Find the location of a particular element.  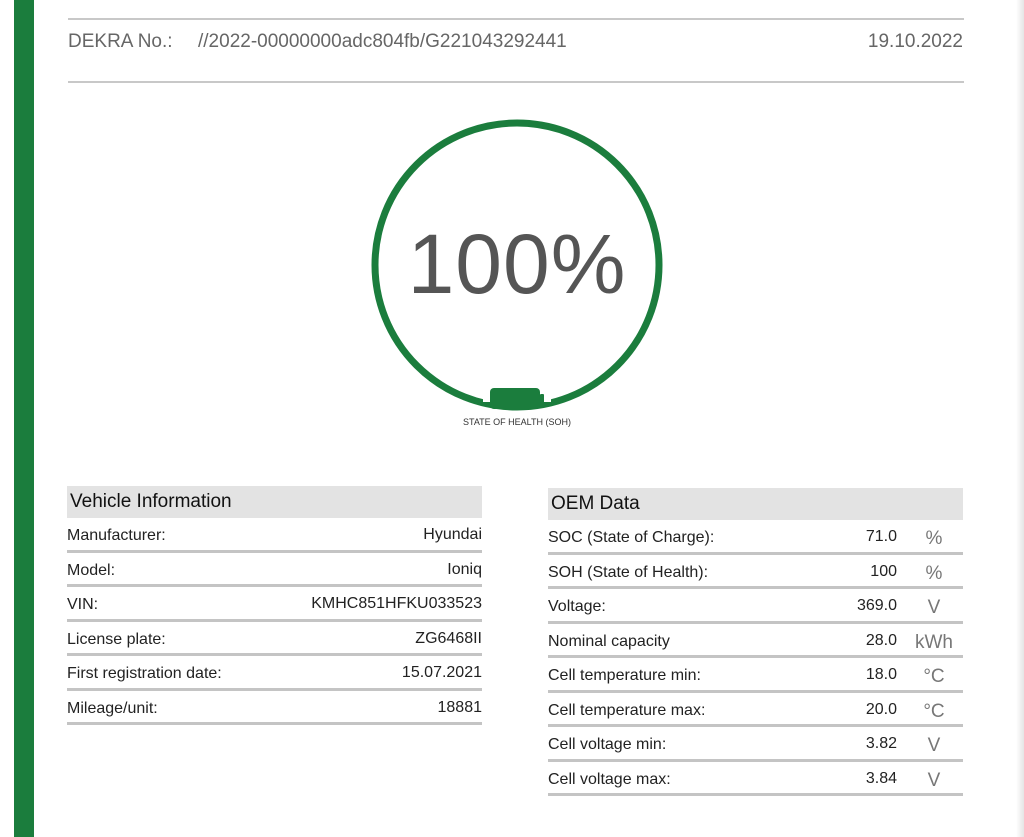

table-row: Manufacturer: Hyundai is located at coordinates (274, 535).